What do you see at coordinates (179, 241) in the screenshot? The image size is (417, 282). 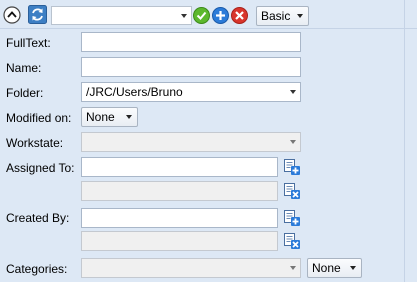 I see `created-by-selected-list` at bounding box center [179, 241].